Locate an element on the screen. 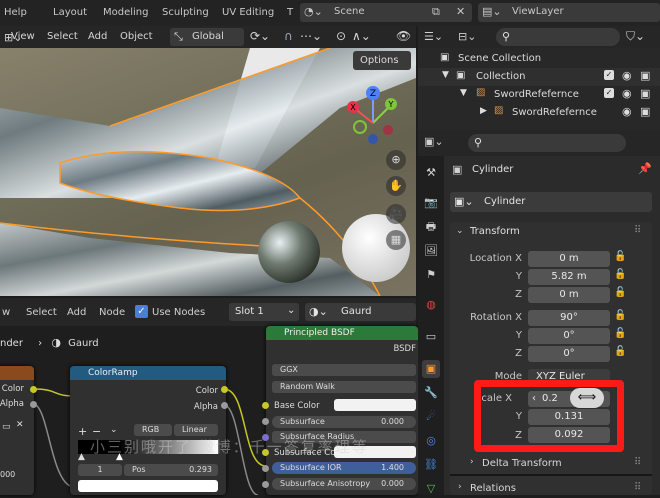  falloff-icon: ∧⌄ is located at coordinates (361, 36).